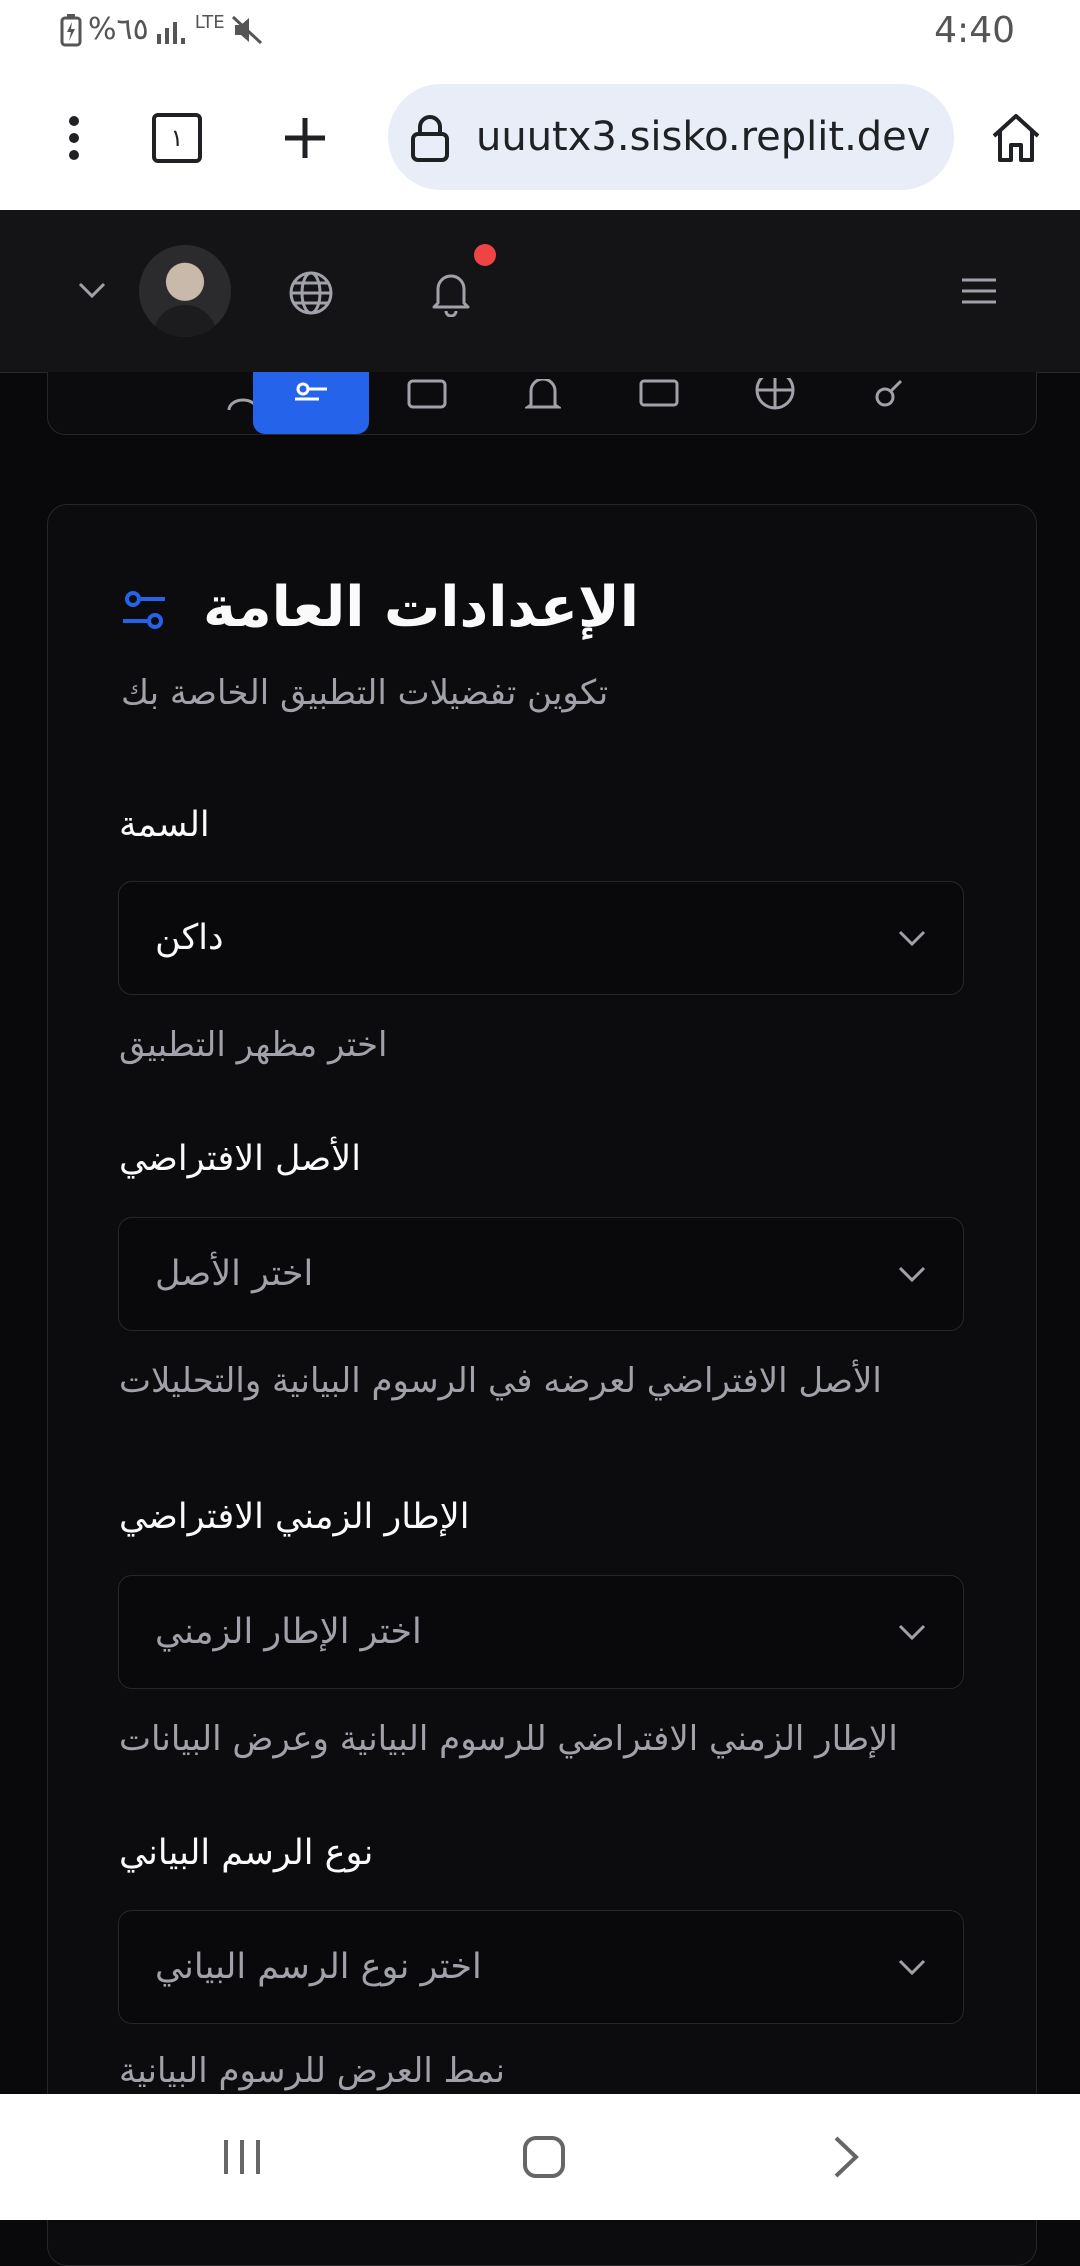 This screenshot has width=1080, height=2266. What do you see at coordinates (288, 1632) in the screenshot?
I see `default-timeframe-placeholder: اختر الإطار الزمني` at bounding box center [288, 1632].